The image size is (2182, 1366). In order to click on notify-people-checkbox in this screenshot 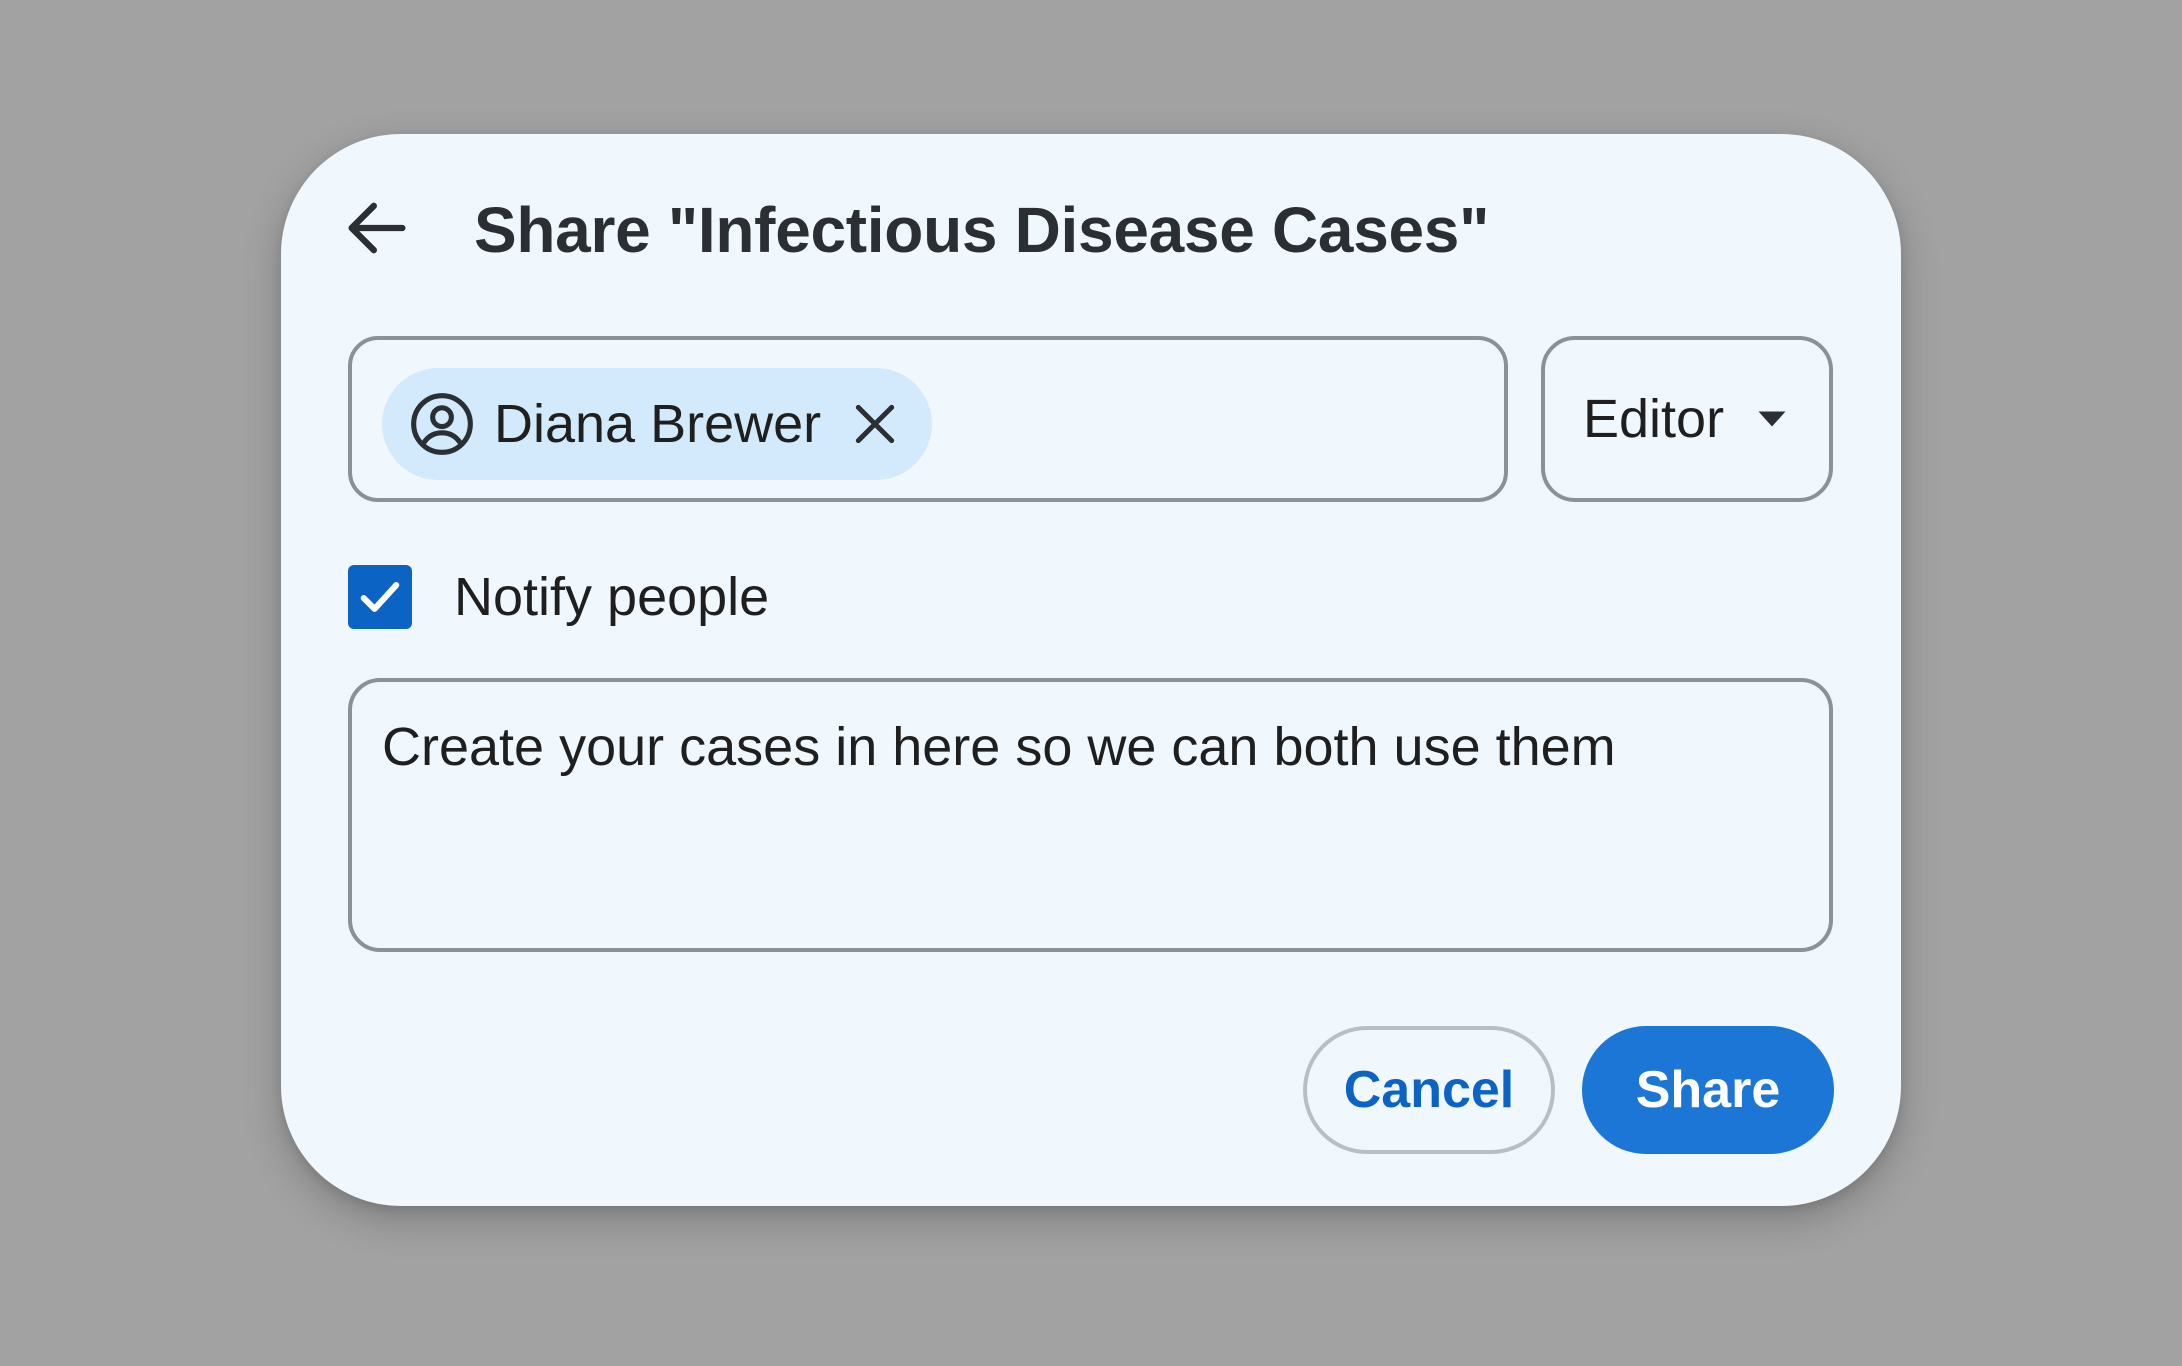, I will do `click(380, 597)`.